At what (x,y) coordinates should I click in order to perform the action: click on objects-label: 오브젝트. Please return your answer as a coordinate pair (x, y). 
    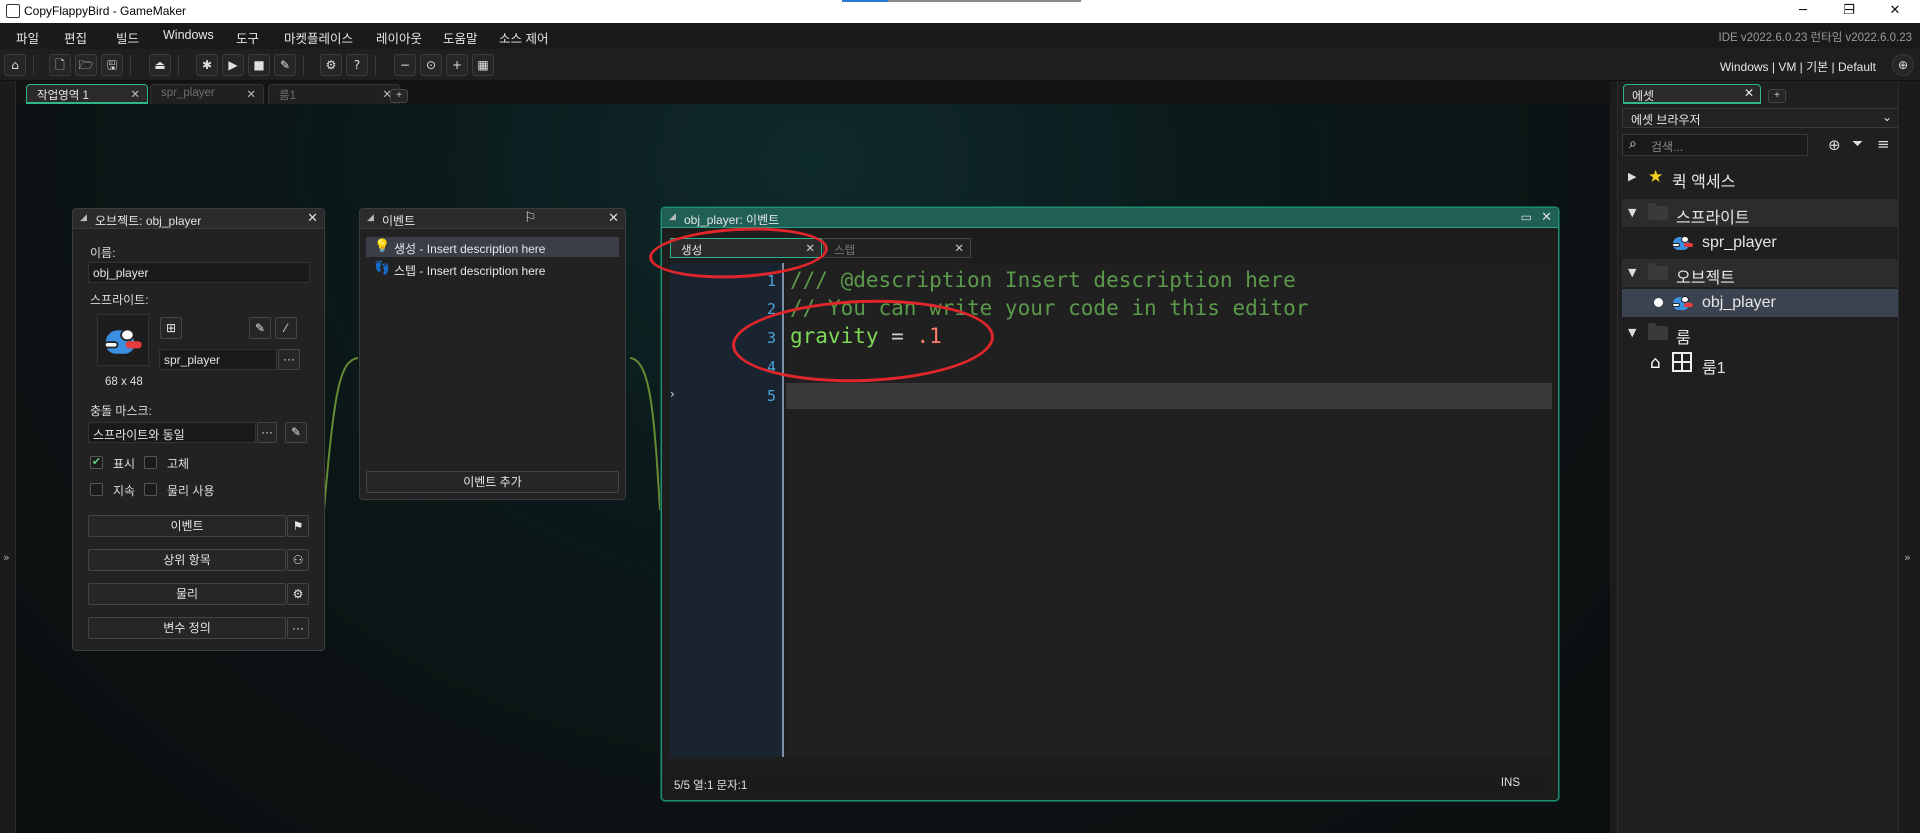
    Looking at the image, I should click on (1705, 278).